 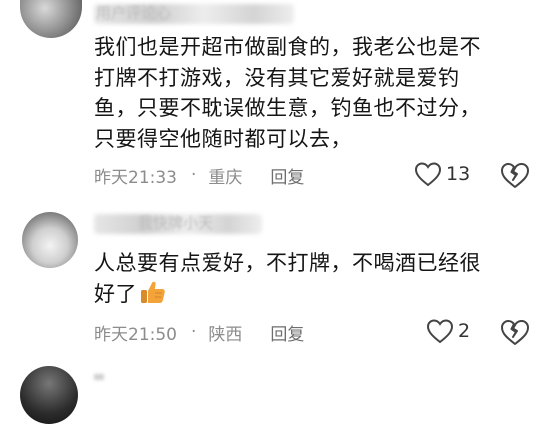 I want to click on location: 陕西, so click(x=225, y=334).